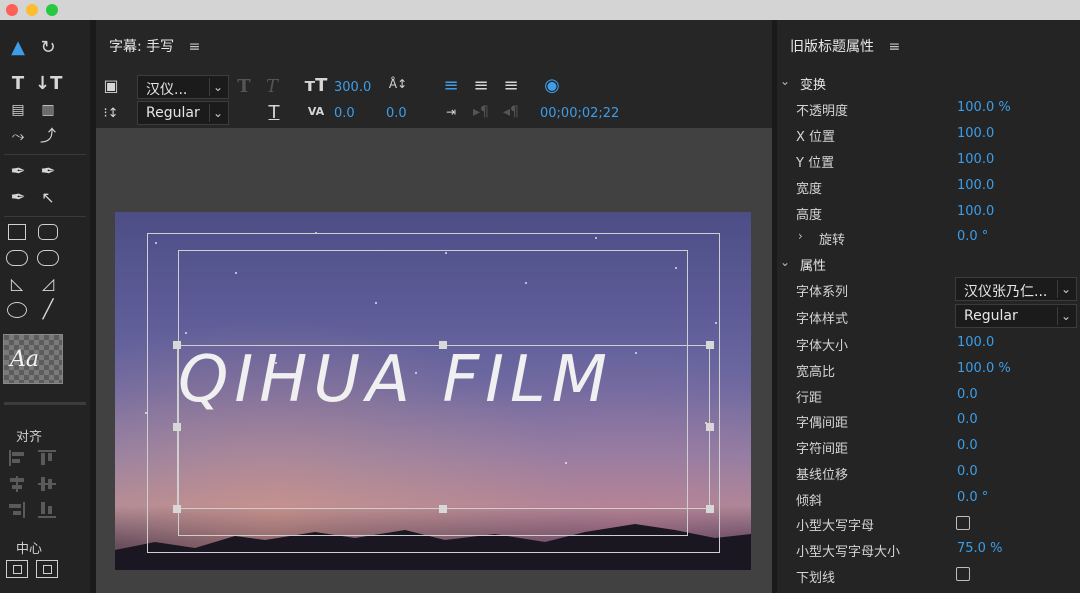 The image size is (1080, 593). What do you see at coordinates (481, 112) in the screenshot?
I see `next-paragraph-icon: ▸¶` at bounding box center [481, 112].